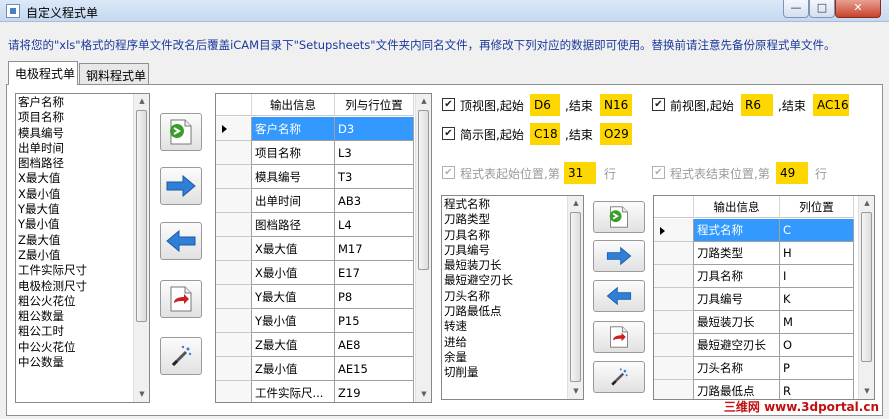 This screenshot has width=889, height=419. What do you see at coordinates (619, 256) in the screenshot?
I see `program-move-right-button` at bounding box center [619, 256].